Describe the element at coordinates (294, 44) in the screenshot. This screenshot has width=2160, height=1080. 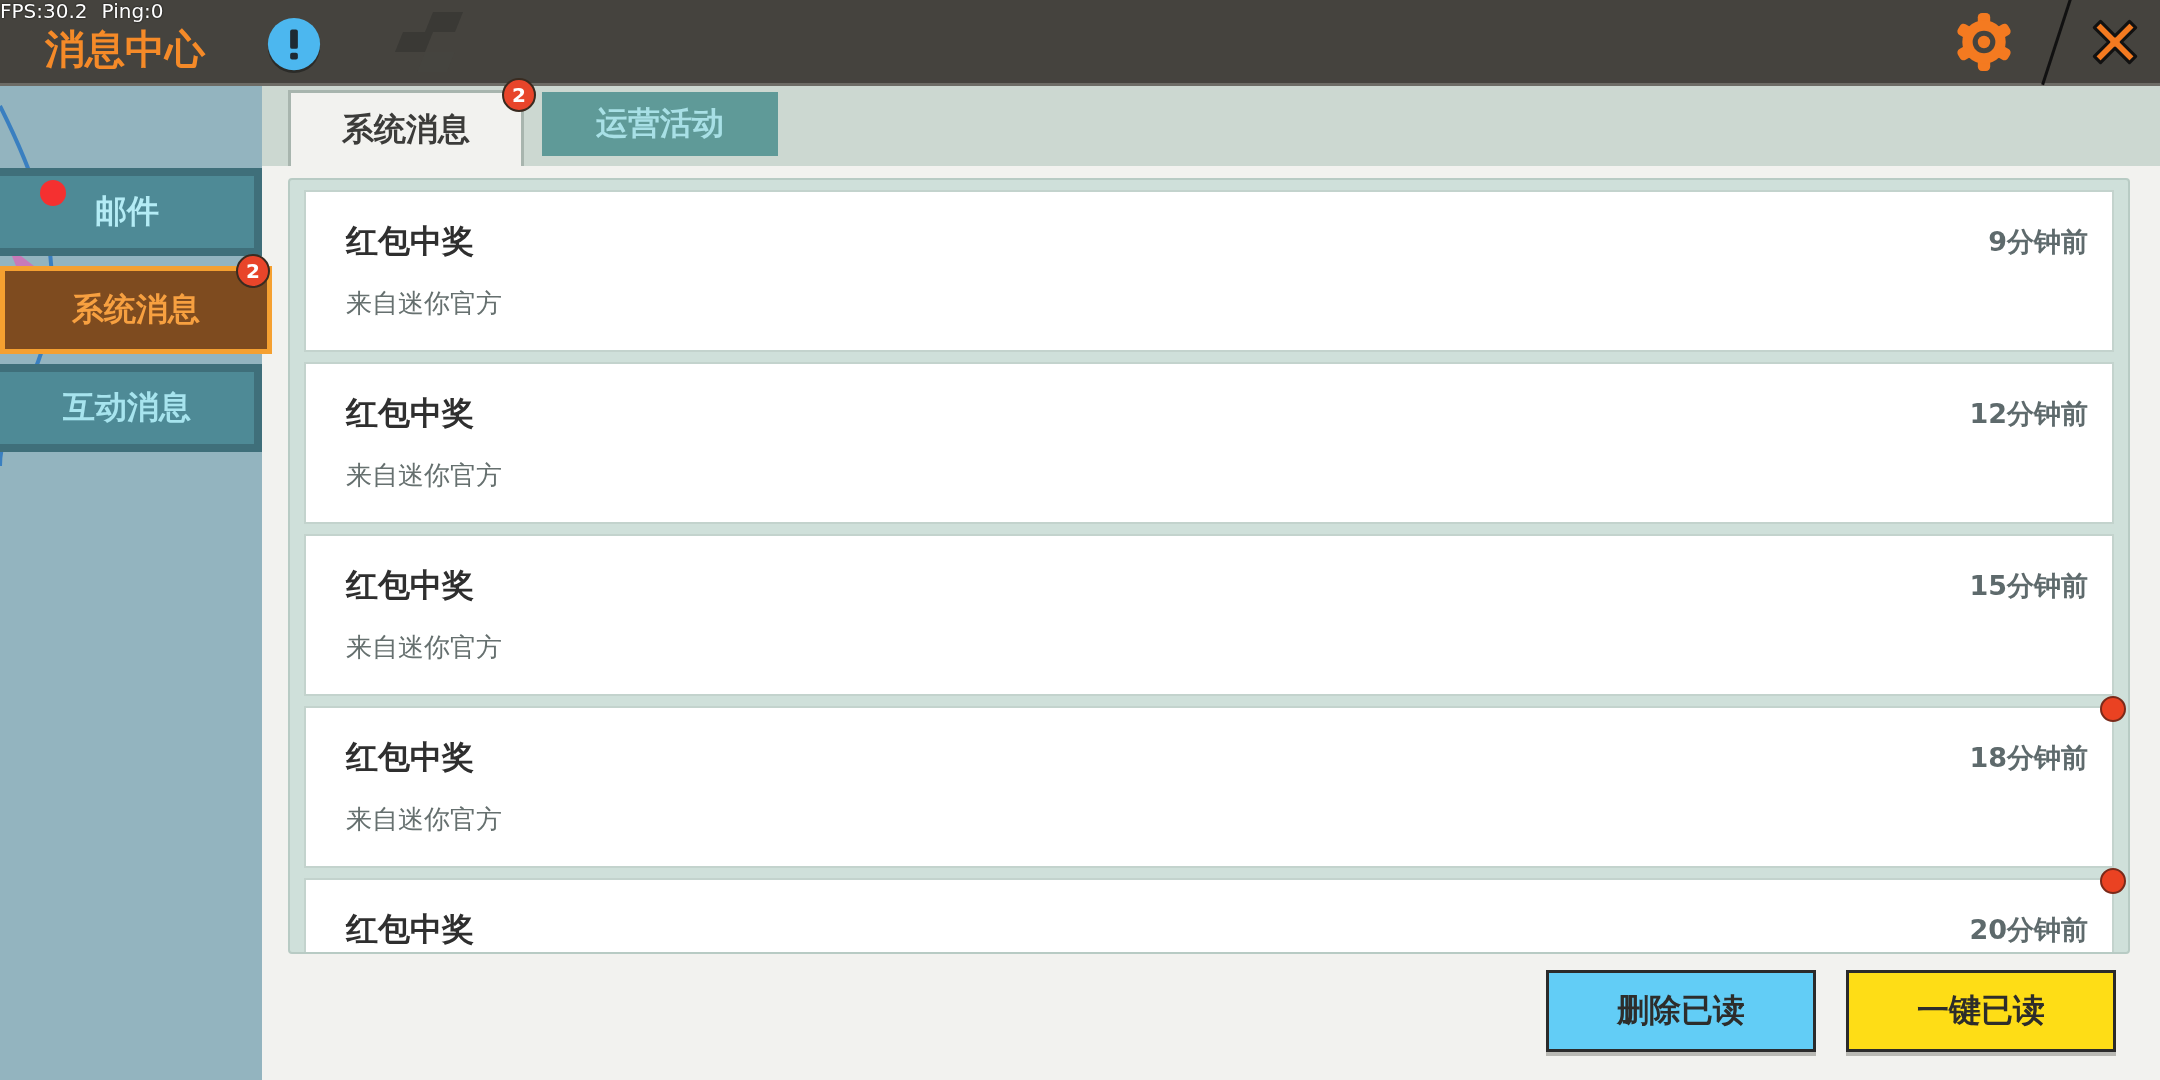
I see `info-icon` at that location.